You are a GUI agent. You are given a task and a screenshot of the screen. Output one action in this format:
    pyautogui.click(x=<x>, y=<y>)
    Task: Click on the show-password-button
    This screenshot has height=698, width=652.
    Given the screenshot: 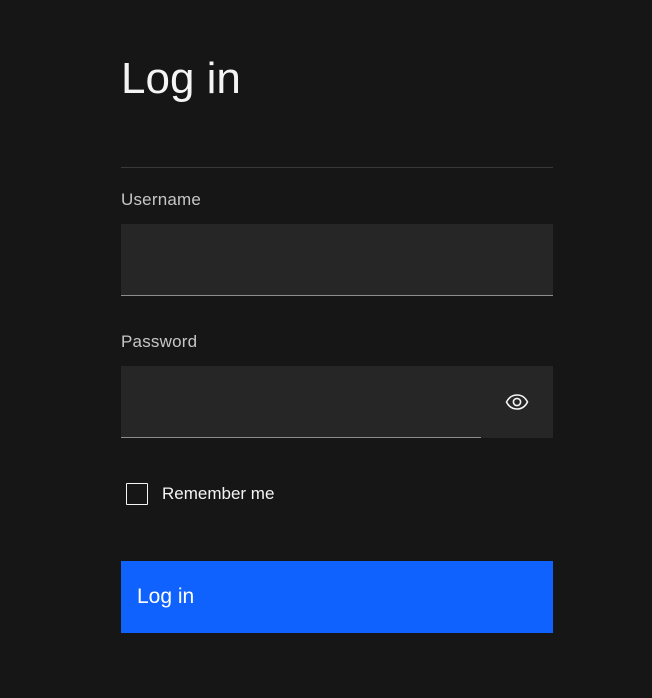 What is the action you would take?
    pyautogui.click(x=517, y=402)
    